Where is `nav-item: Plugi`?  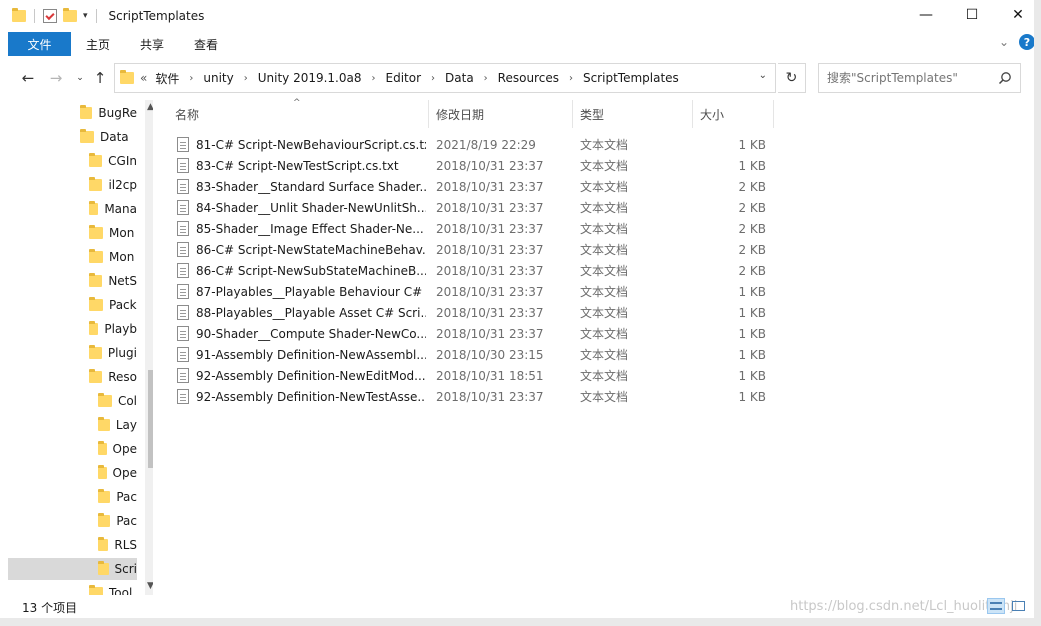
nav-item: Plugi is located at coordinates (113, 353).